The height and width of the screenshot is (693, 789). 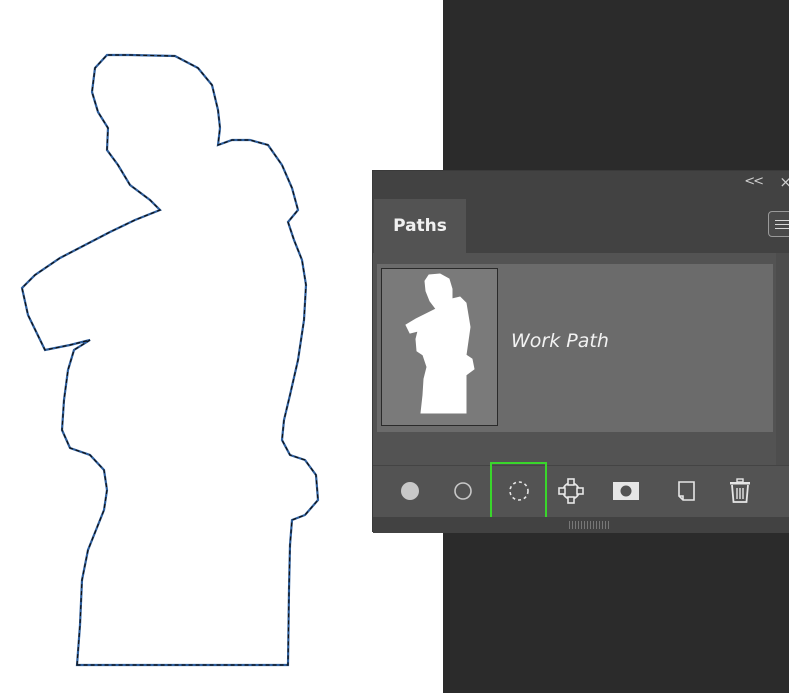 What do you see at coordinates (560, 341) in the screenshot?
I see `path-name-label: Work Path` at bounding box center [560, 341].